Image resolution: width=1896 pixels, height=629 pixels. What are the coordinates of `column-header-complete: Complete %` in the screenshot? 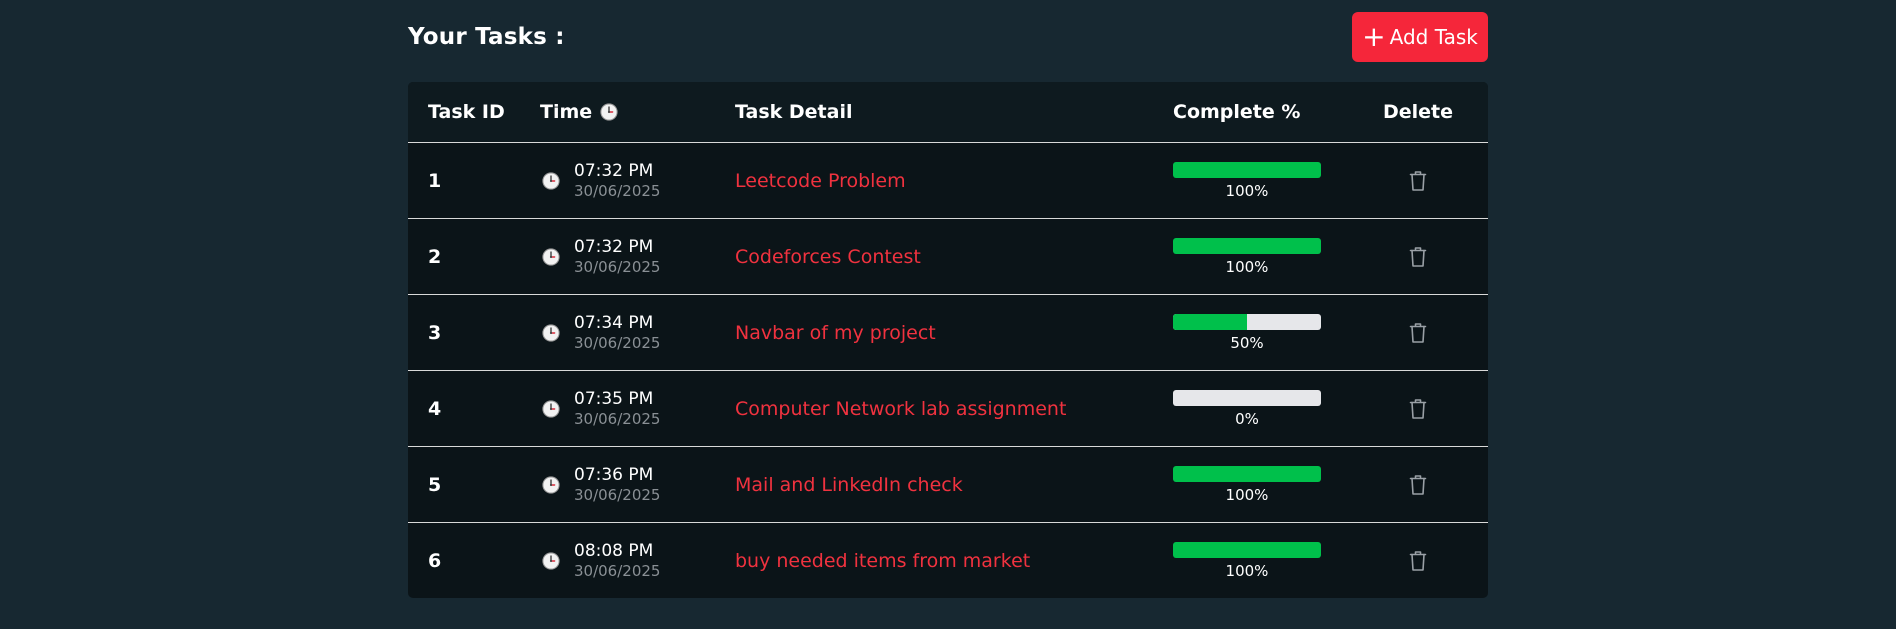 It's located at (1237, 112).